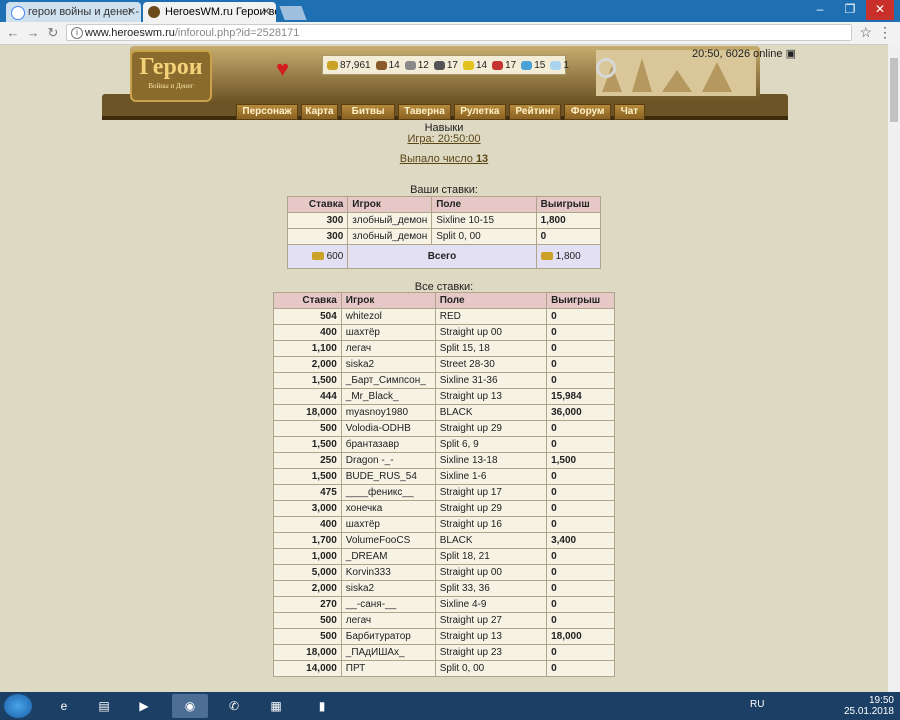 The width and height of the screenshot is (900, 720). I want to click on online-counter: 20:50, 6026 online ▣, so click(744, 54).